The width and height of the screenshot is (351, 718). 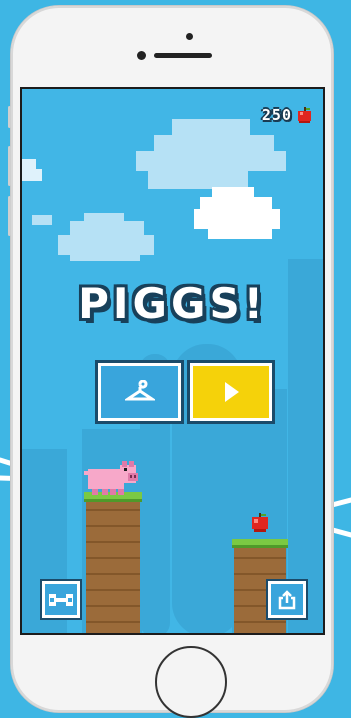 I want to click on hanger-icon, so click(x=139, y=390).